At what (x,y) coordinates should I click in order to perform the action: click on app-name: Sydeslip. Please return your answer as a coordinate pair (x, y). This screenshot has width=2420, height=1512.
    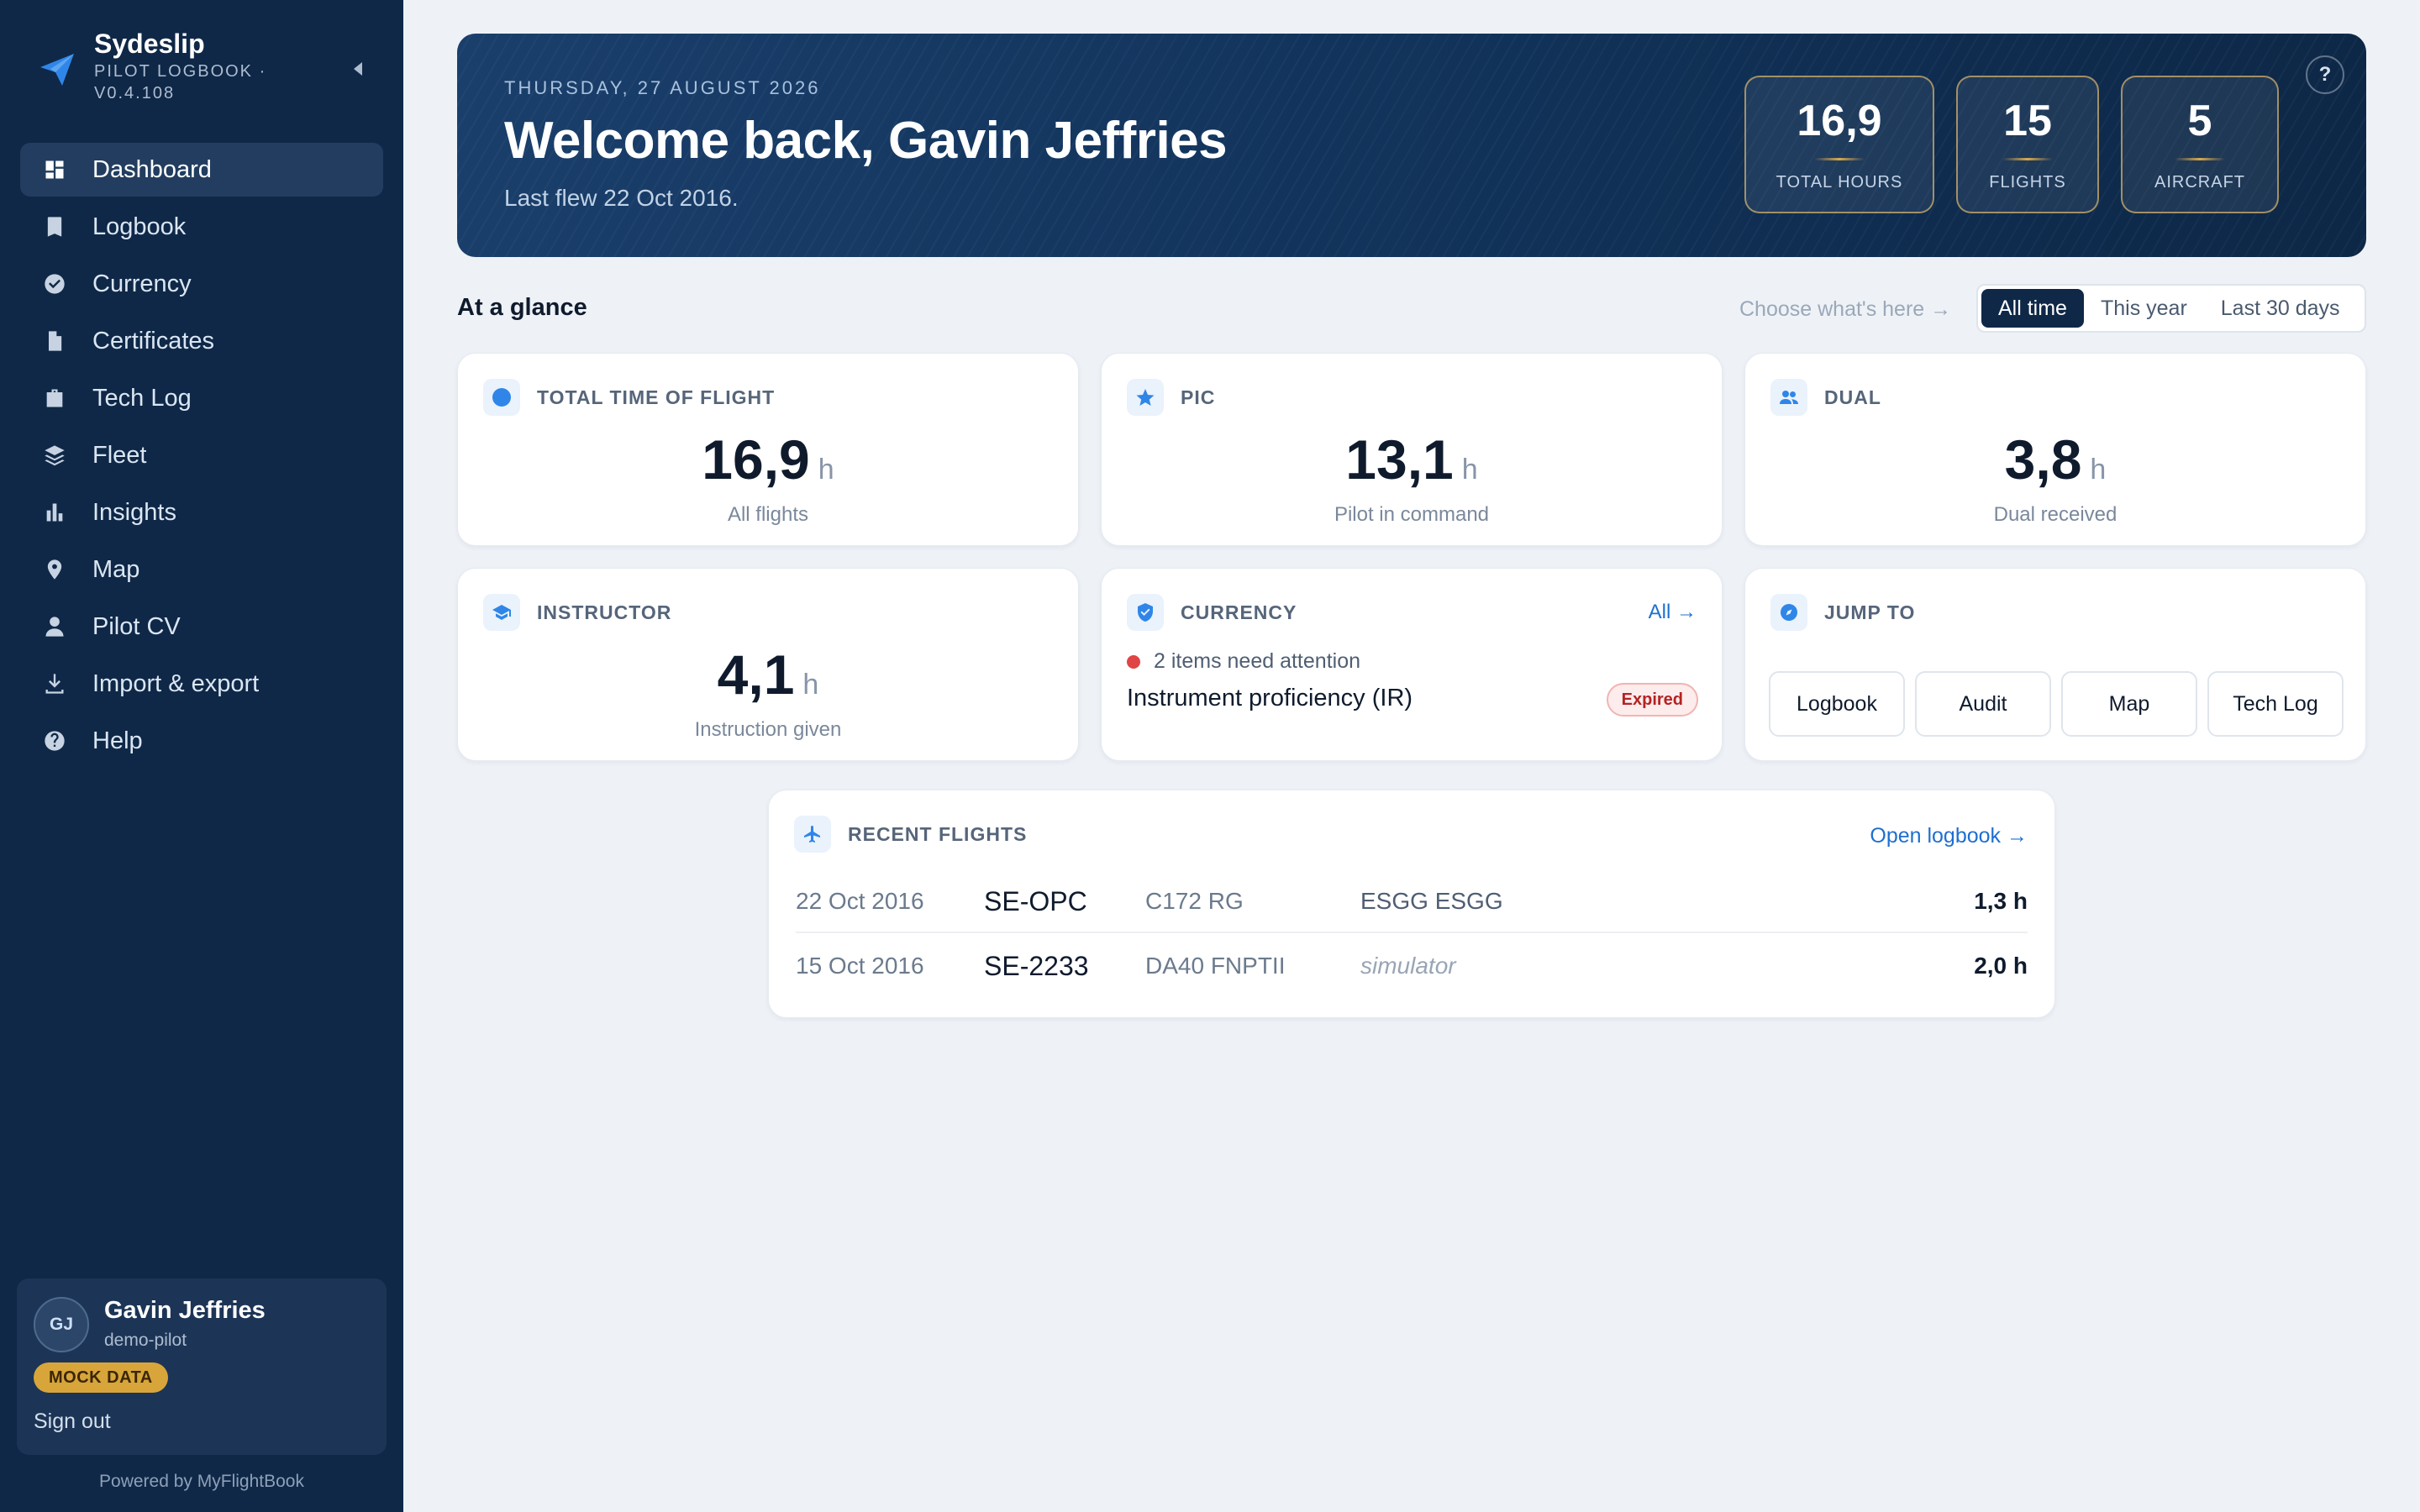
    Looking at the image, I should click on (149, 44).